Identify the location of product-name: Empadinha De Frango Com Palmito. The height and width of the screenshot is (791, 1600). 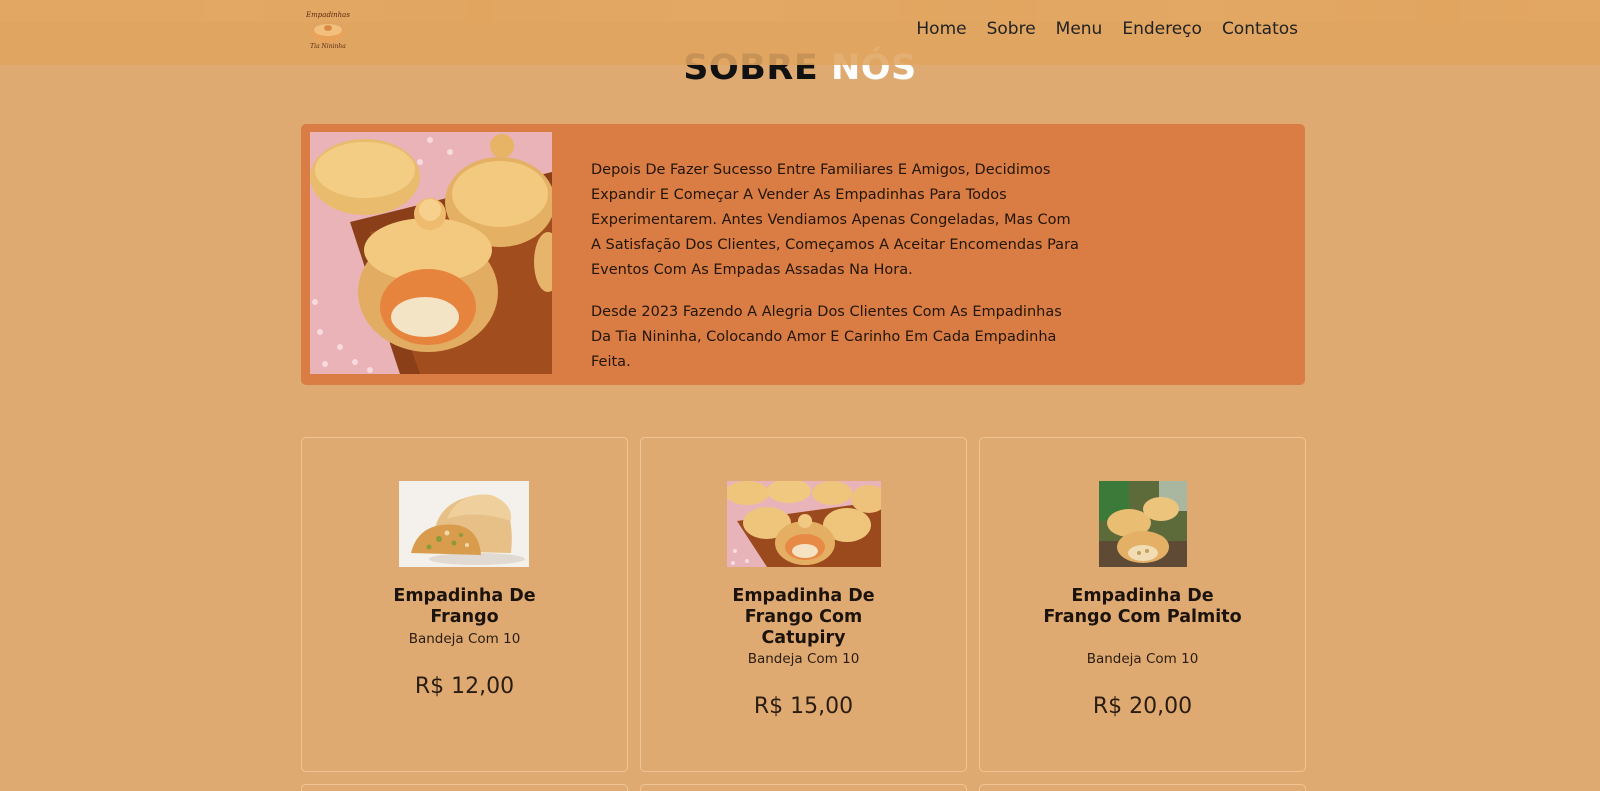
(1142, 606).